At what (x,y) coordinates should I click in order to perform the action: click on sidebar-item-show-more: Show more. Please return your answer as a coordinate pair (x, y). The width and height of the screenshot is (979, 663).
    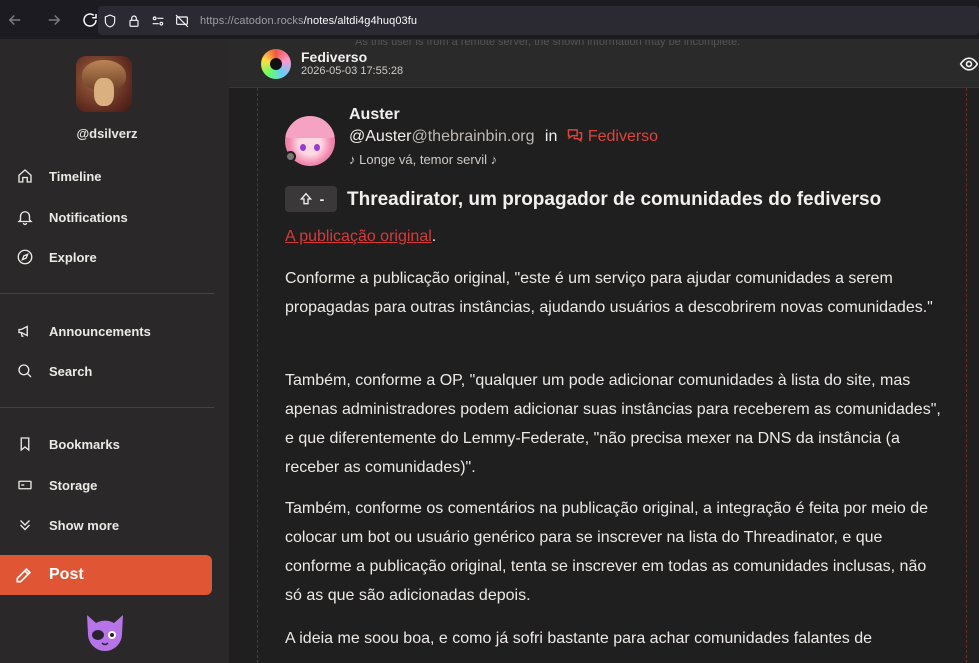
    Looking at the image, I should click on (107, 525).